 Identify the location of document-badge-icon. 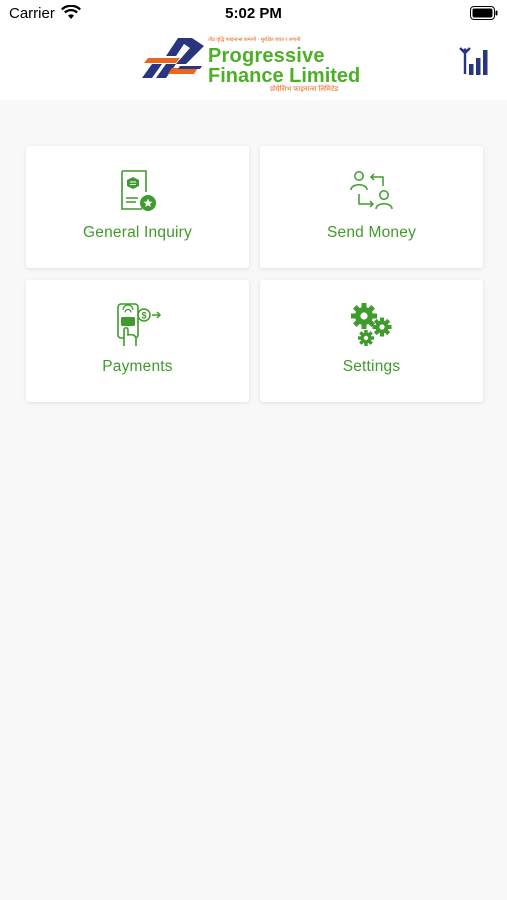
(137, 191).